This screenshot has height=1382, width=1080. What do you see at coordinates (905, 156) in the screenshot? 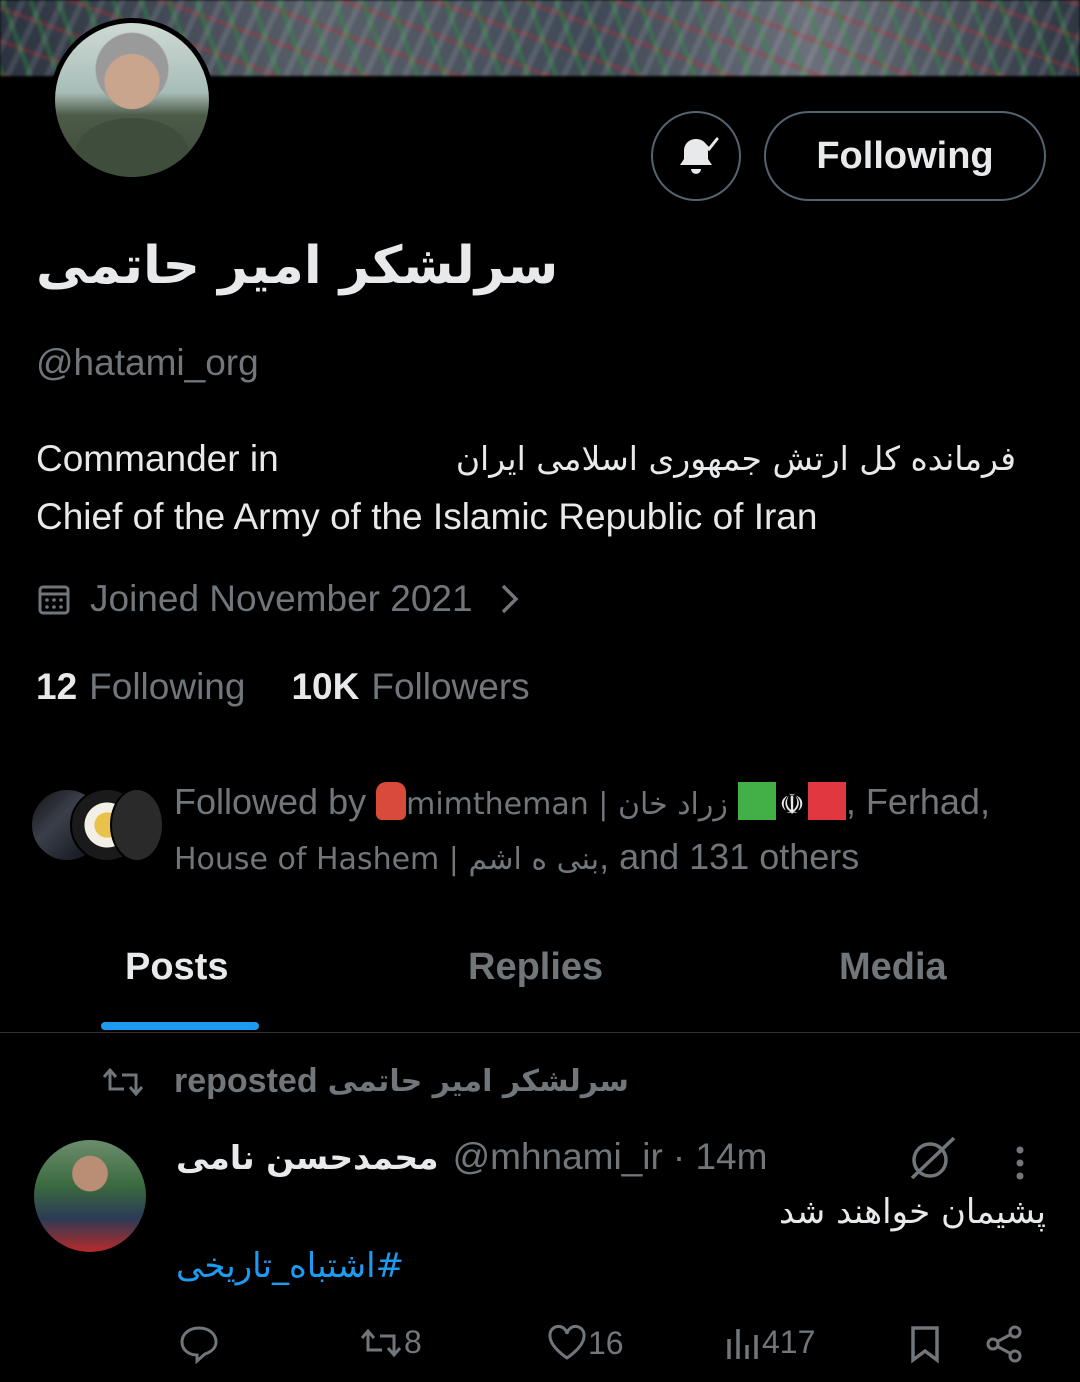
I see `following-button: Following` at bounding box center [905, 156].